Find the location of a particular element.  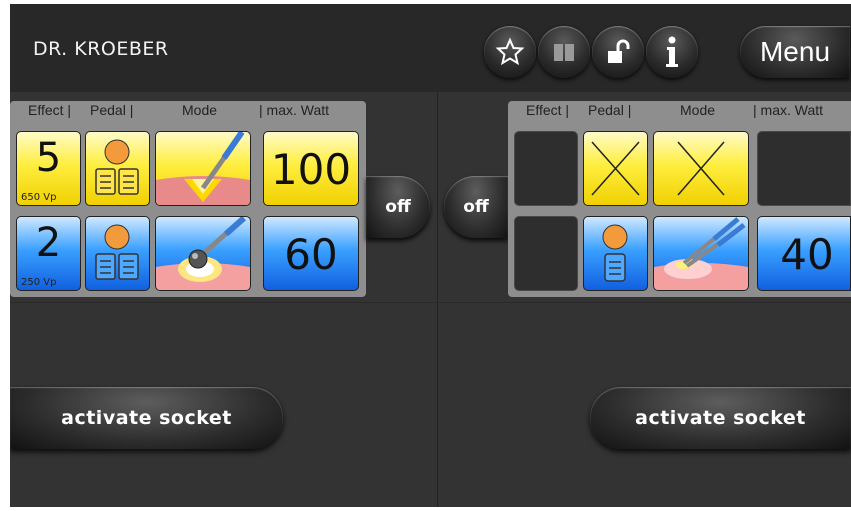

cut-watt-value: 100 is located at coordinates (311, 169).